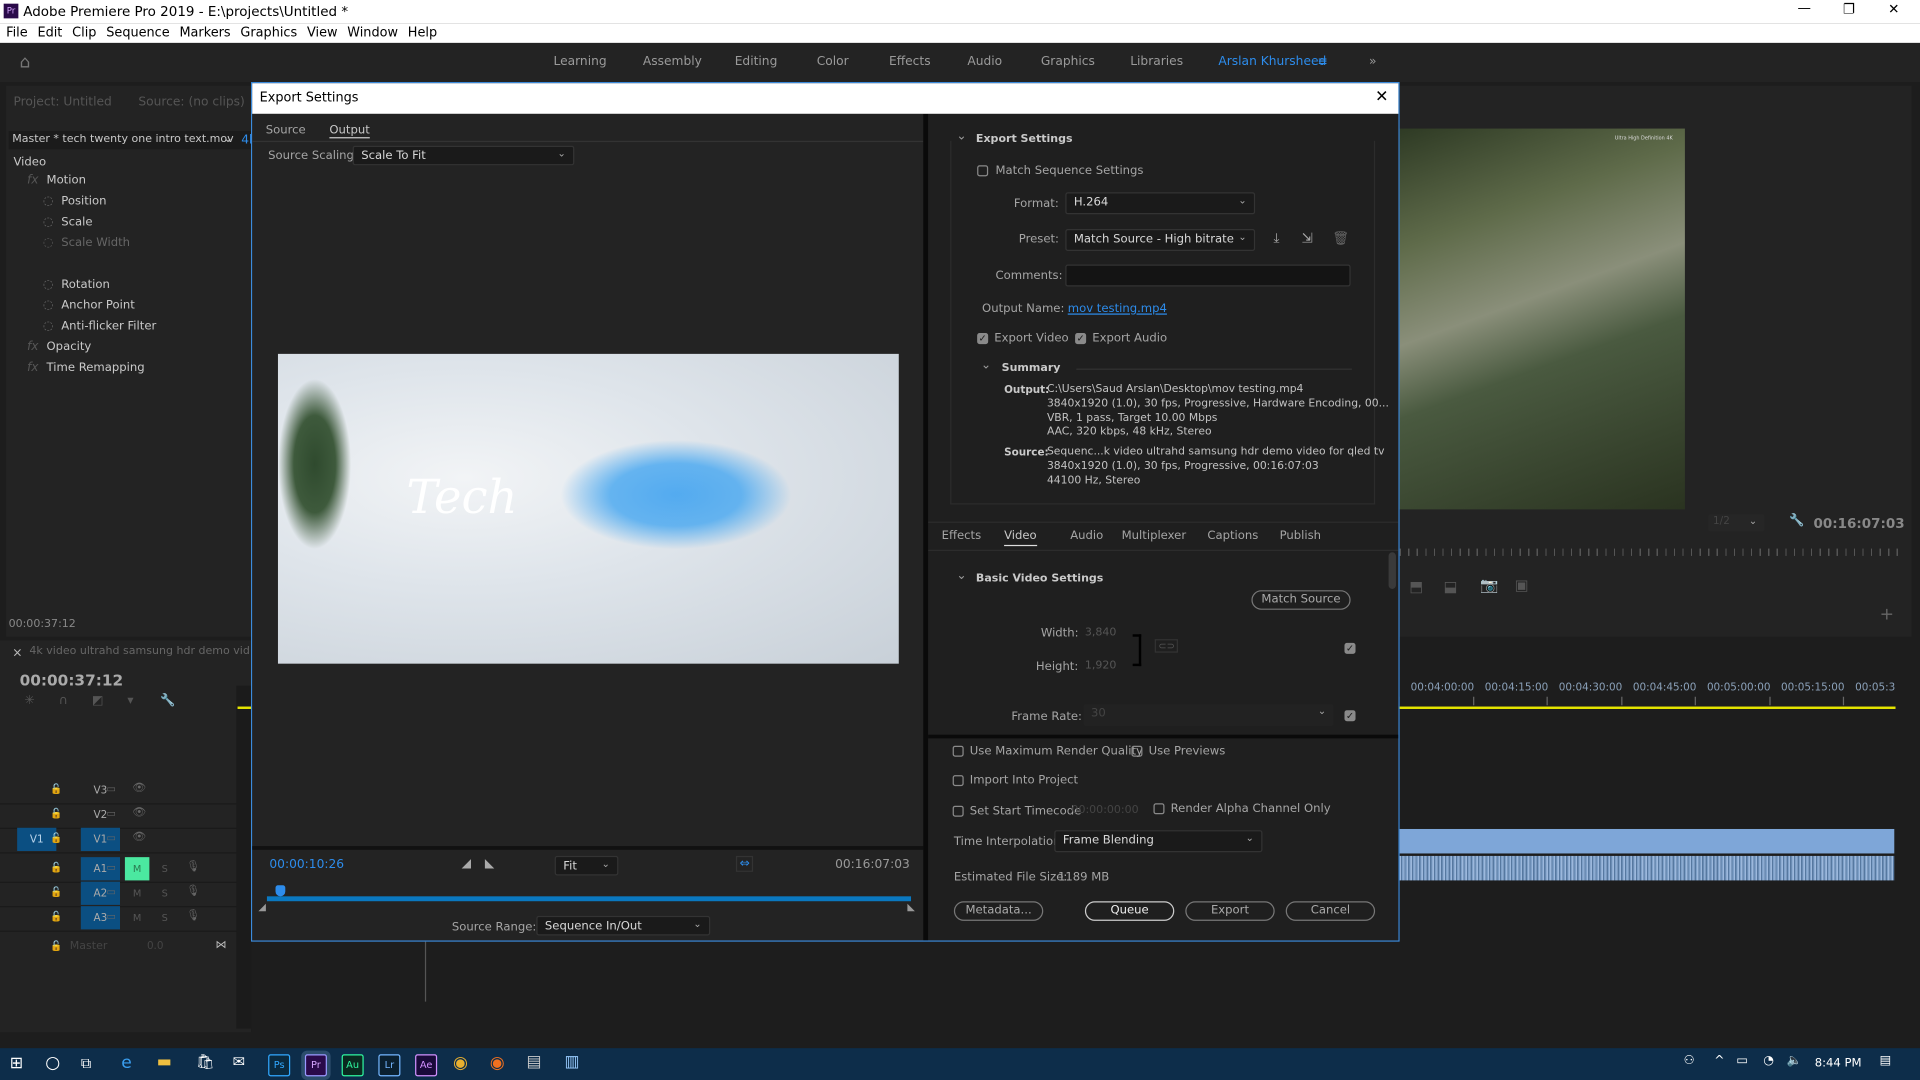  I want to click on work-area-bar, so click(1647, 707).